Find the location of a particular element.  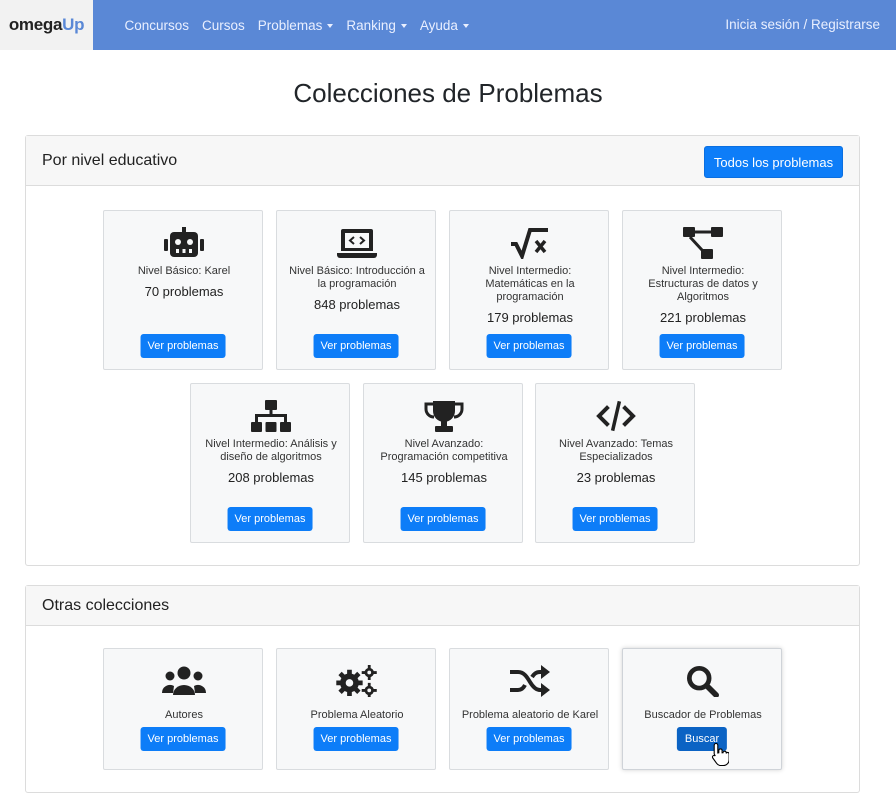

problem-count: 221 problemas is located at coordinates (703, 317).